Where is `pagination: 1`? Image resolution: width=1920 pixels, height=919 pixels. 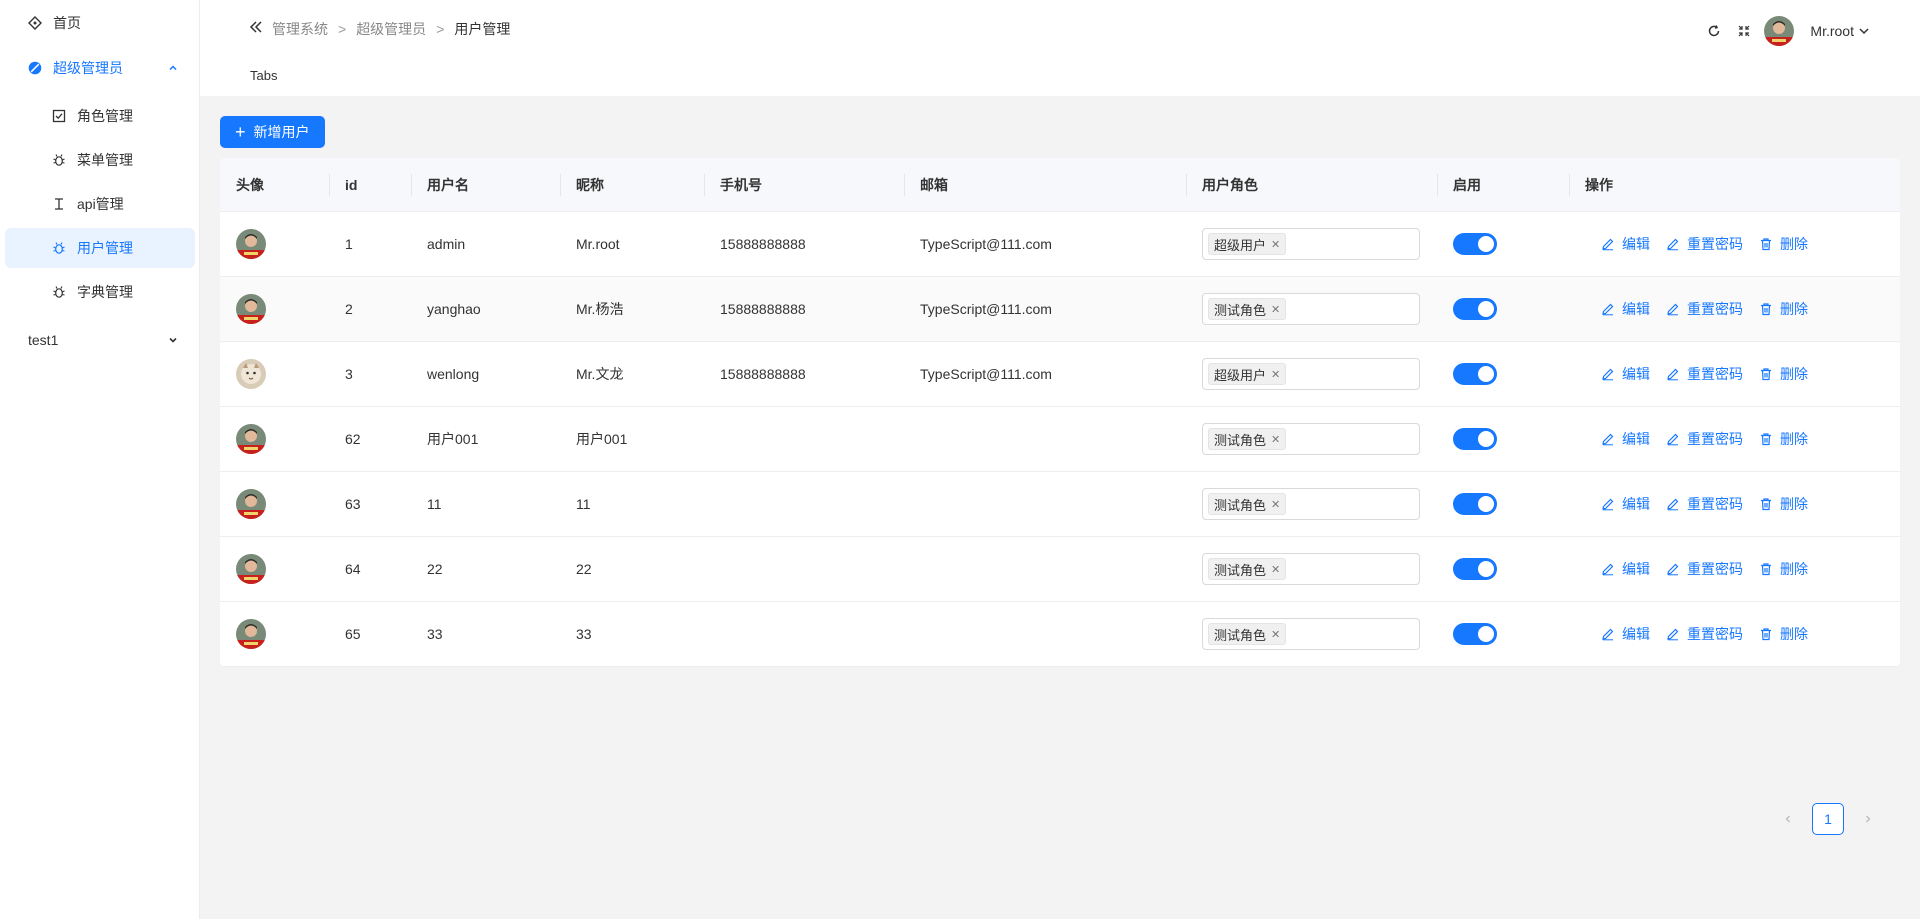 pagination: 1 is located at coordinates (1828, 819).